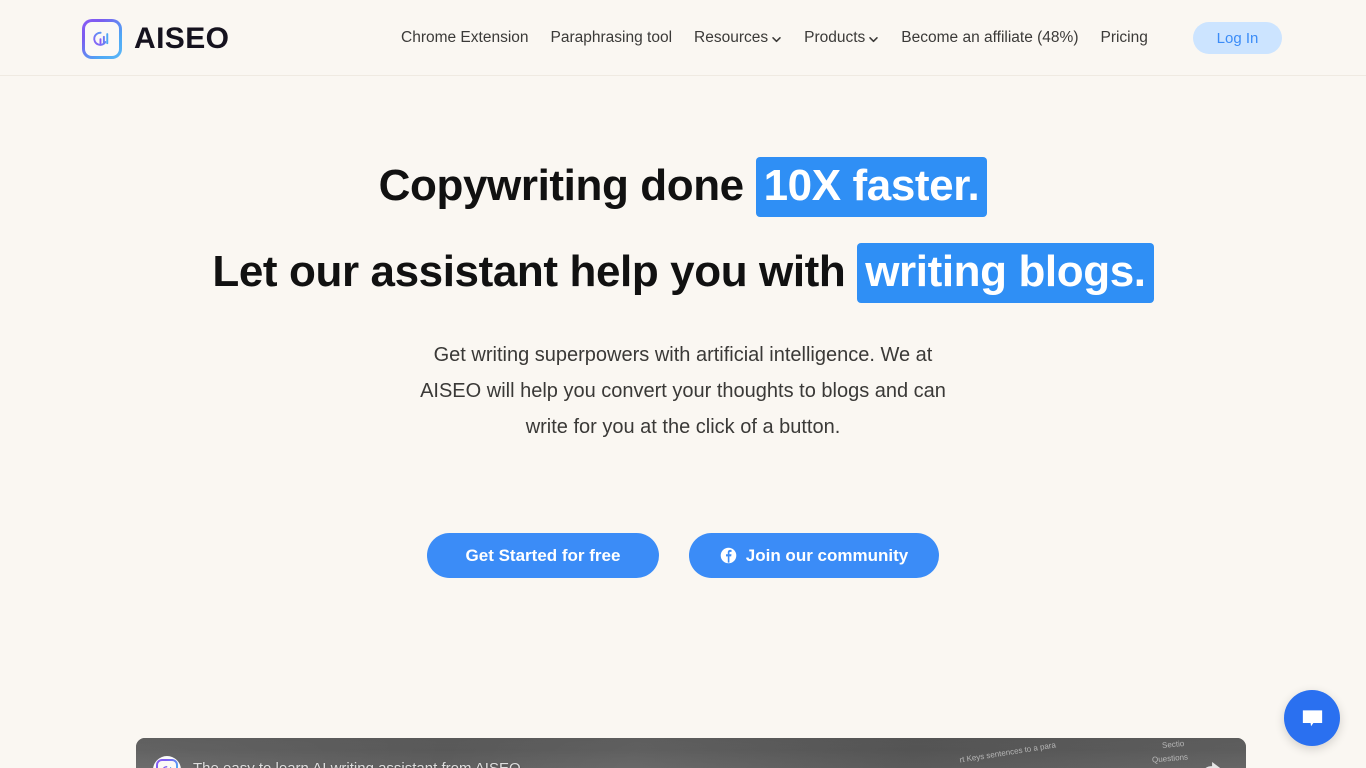  Describe the element at coordinates (535, 271) in the screenshot. I see `headline-line-2-text: Let our assistant help you with` at that location.